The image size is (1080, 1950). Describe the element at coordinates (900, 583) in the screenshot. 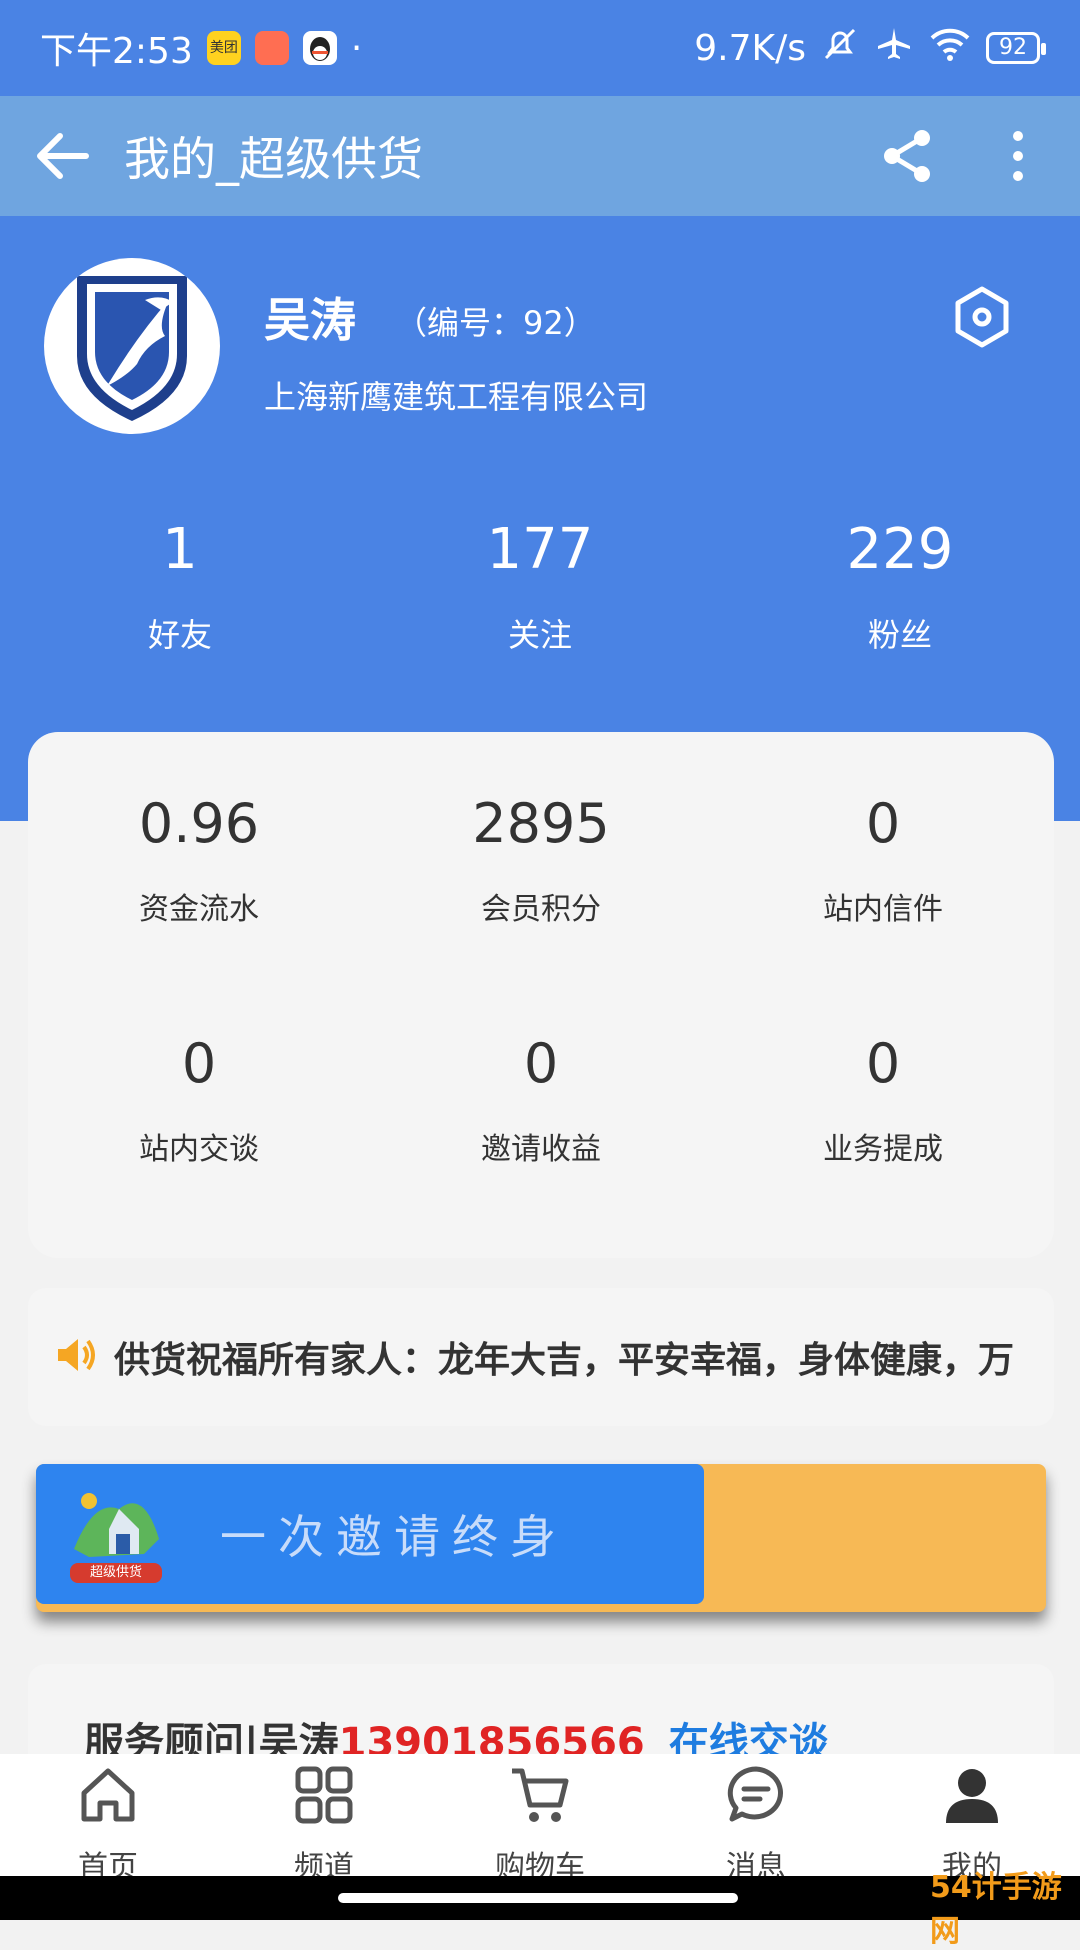

I see `stat-fans: 229 粉丝` at that location.